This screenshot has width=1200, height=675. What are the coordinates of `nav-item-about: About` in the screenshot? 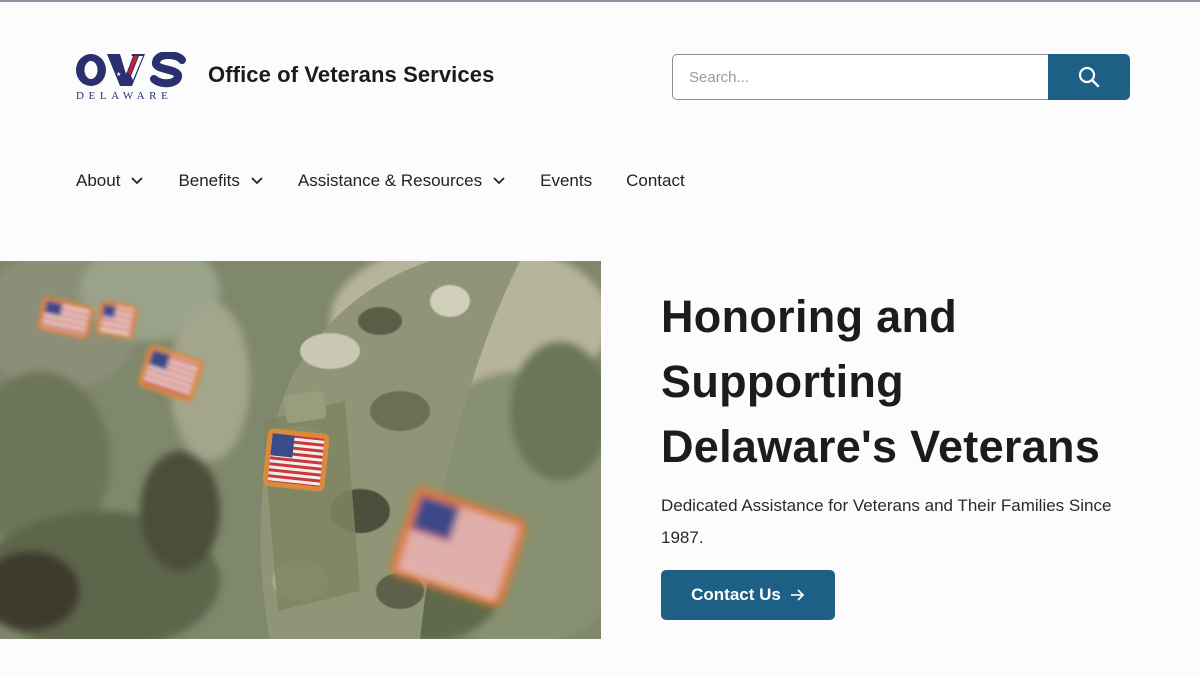 It's located at (110, 181).